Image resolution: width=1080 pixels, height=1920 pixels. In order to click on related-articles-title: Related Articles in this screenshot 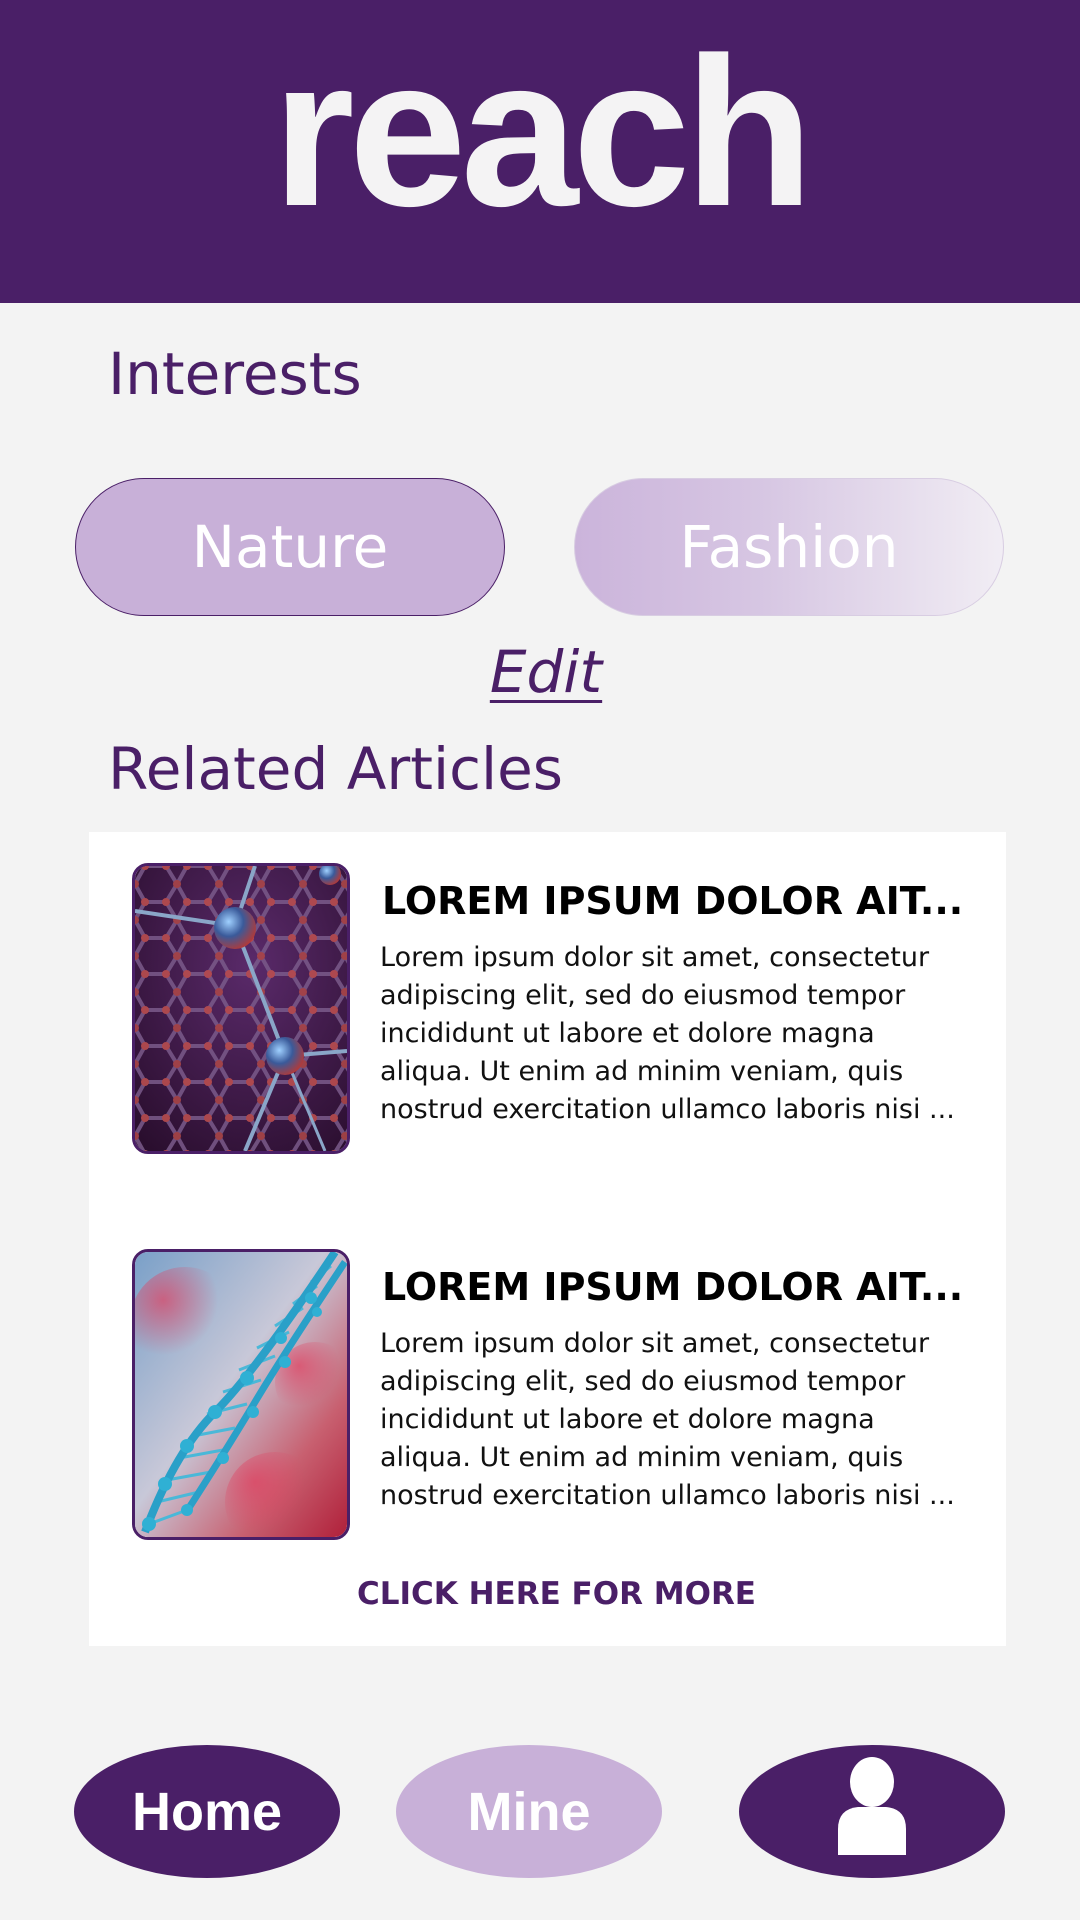, I will do `click(335, 769)`.